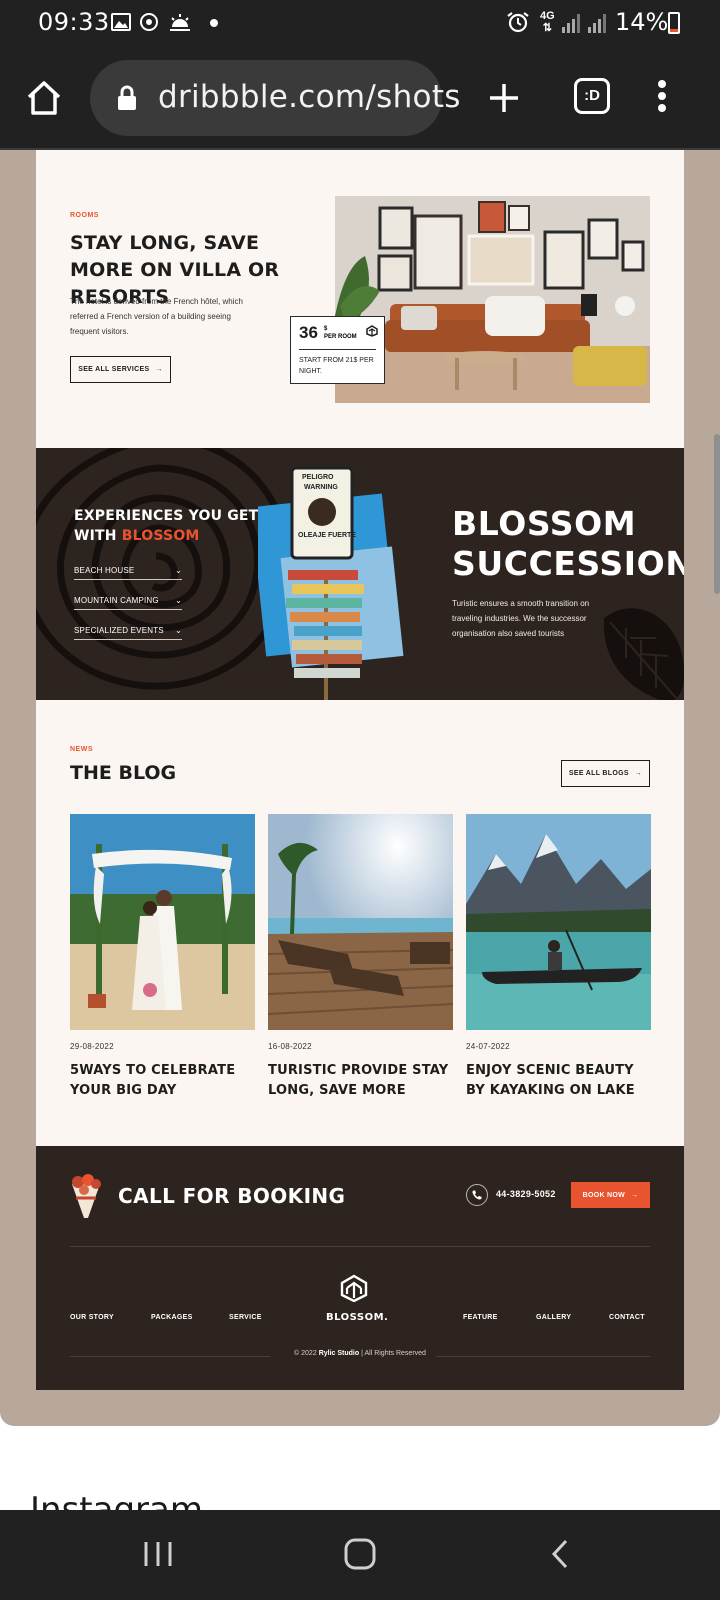  I want to click on battery-icon, so click(674, 23).